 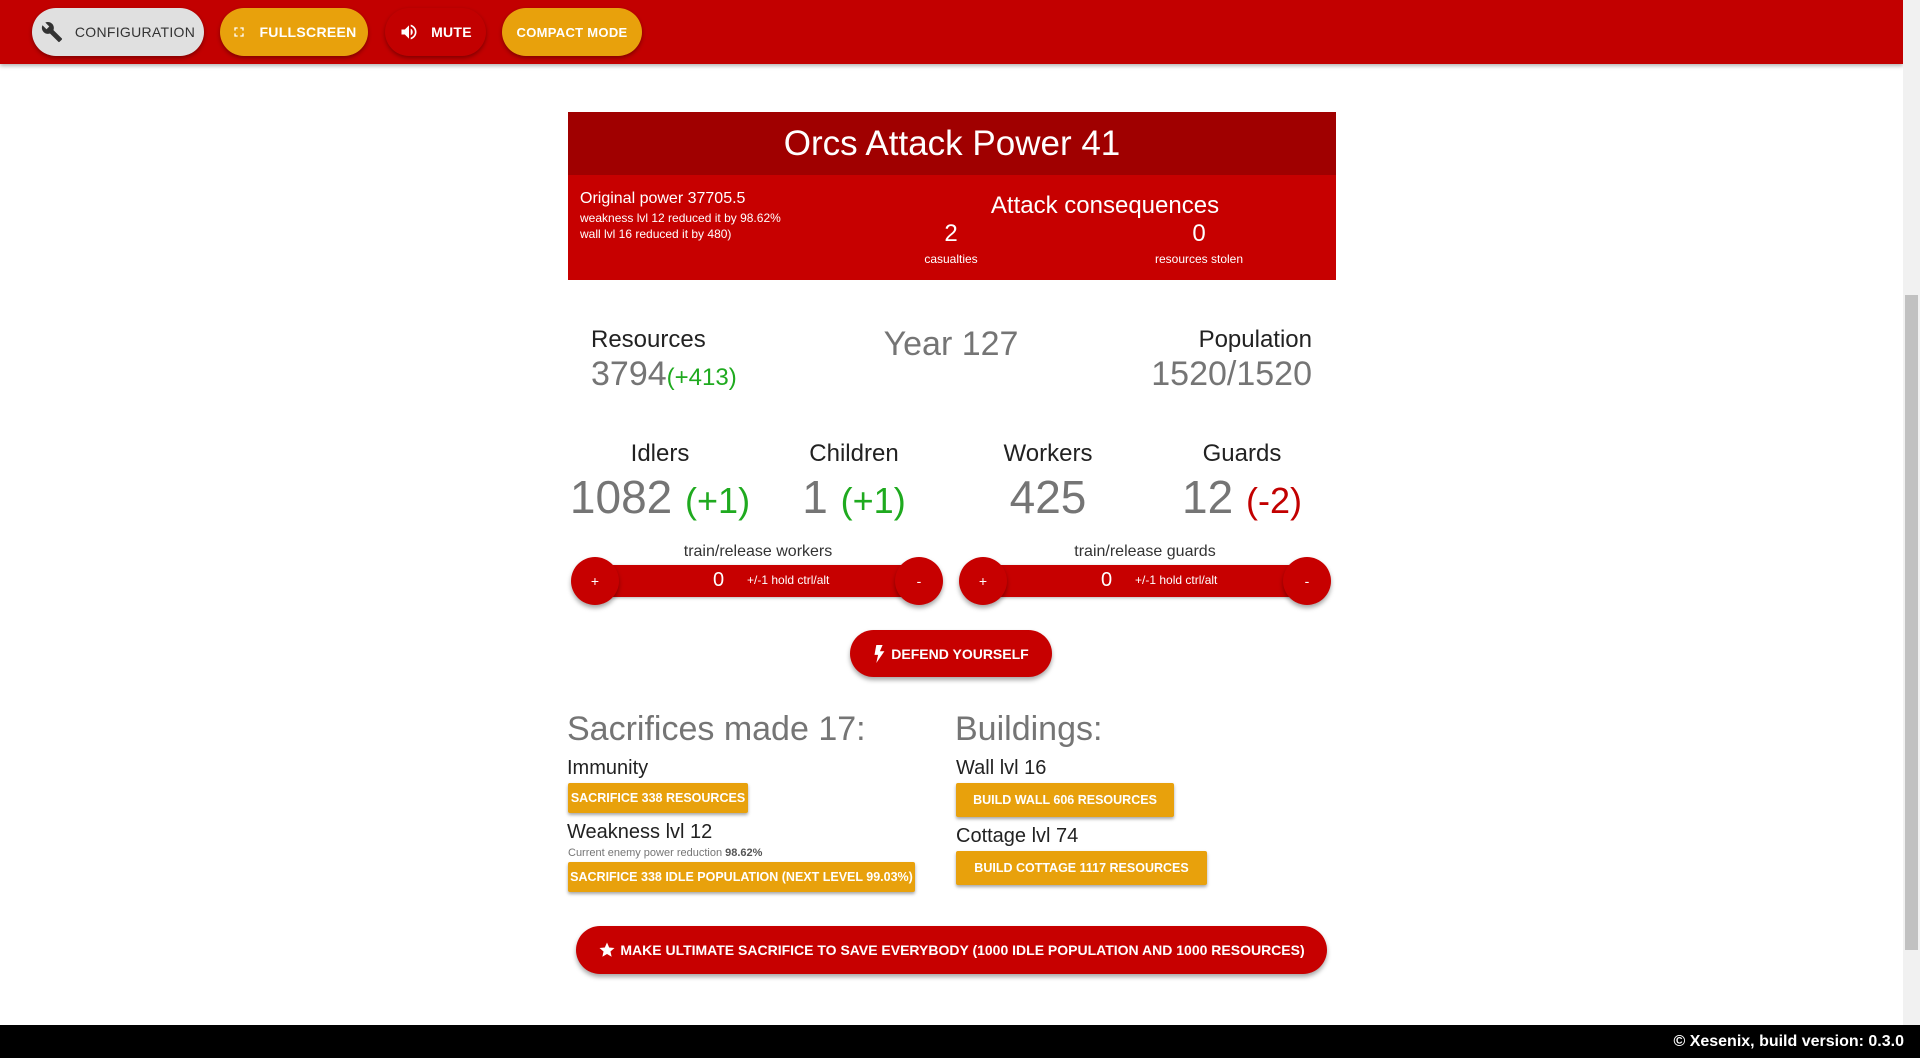 I want to click on train-guards-hint: +/-1 hold ctrl/alt, so click(x=1176, y=580).